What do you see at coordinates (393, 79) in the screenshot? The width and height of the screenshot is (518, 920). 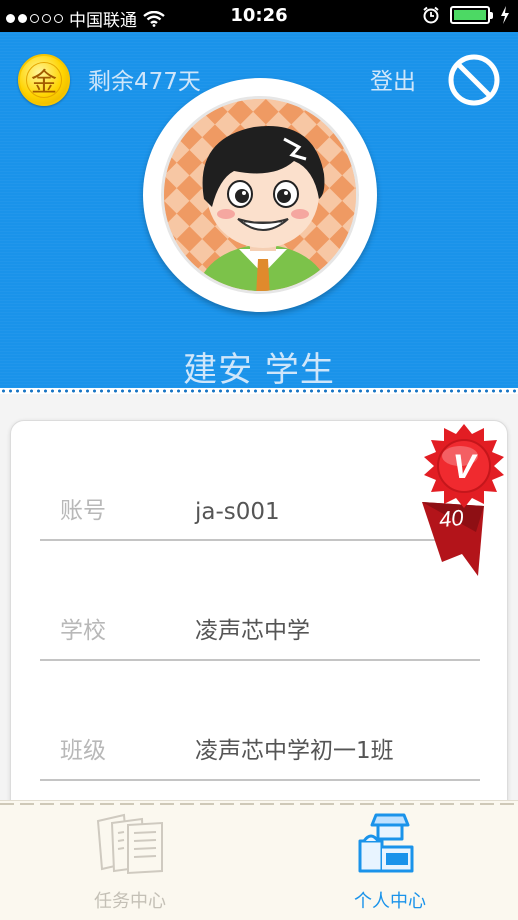 I see `logout-button: 登出` at bounding box center [393, 79].